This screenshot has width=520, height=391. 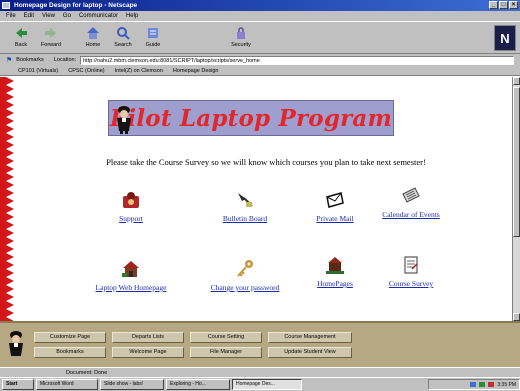 What do you see at coordinates (30, 60) in the screenshot?
I see `bookmarks-button: Bookmarks` at bounding box center [30, 60].